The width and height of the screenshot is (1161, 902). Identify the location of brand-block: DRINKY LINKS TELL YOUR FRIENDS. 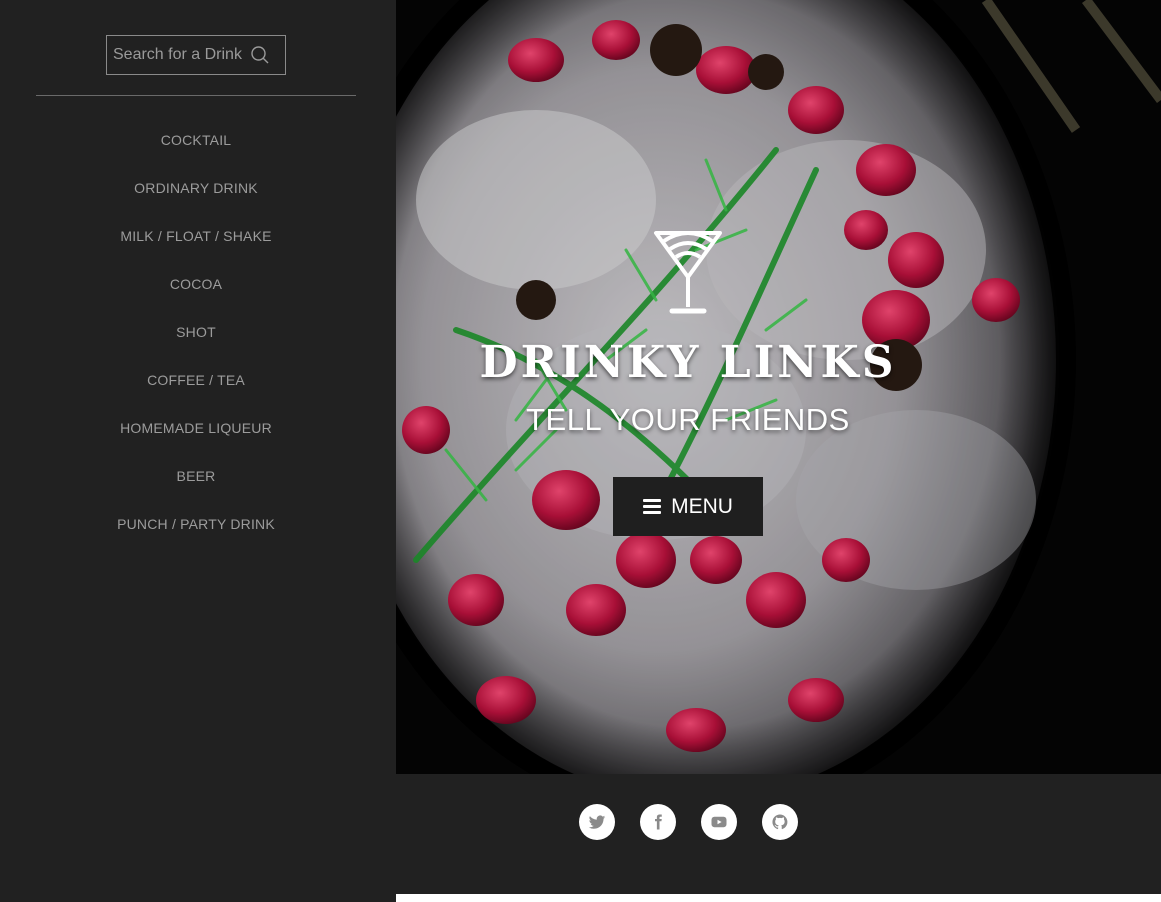
(688, 331).